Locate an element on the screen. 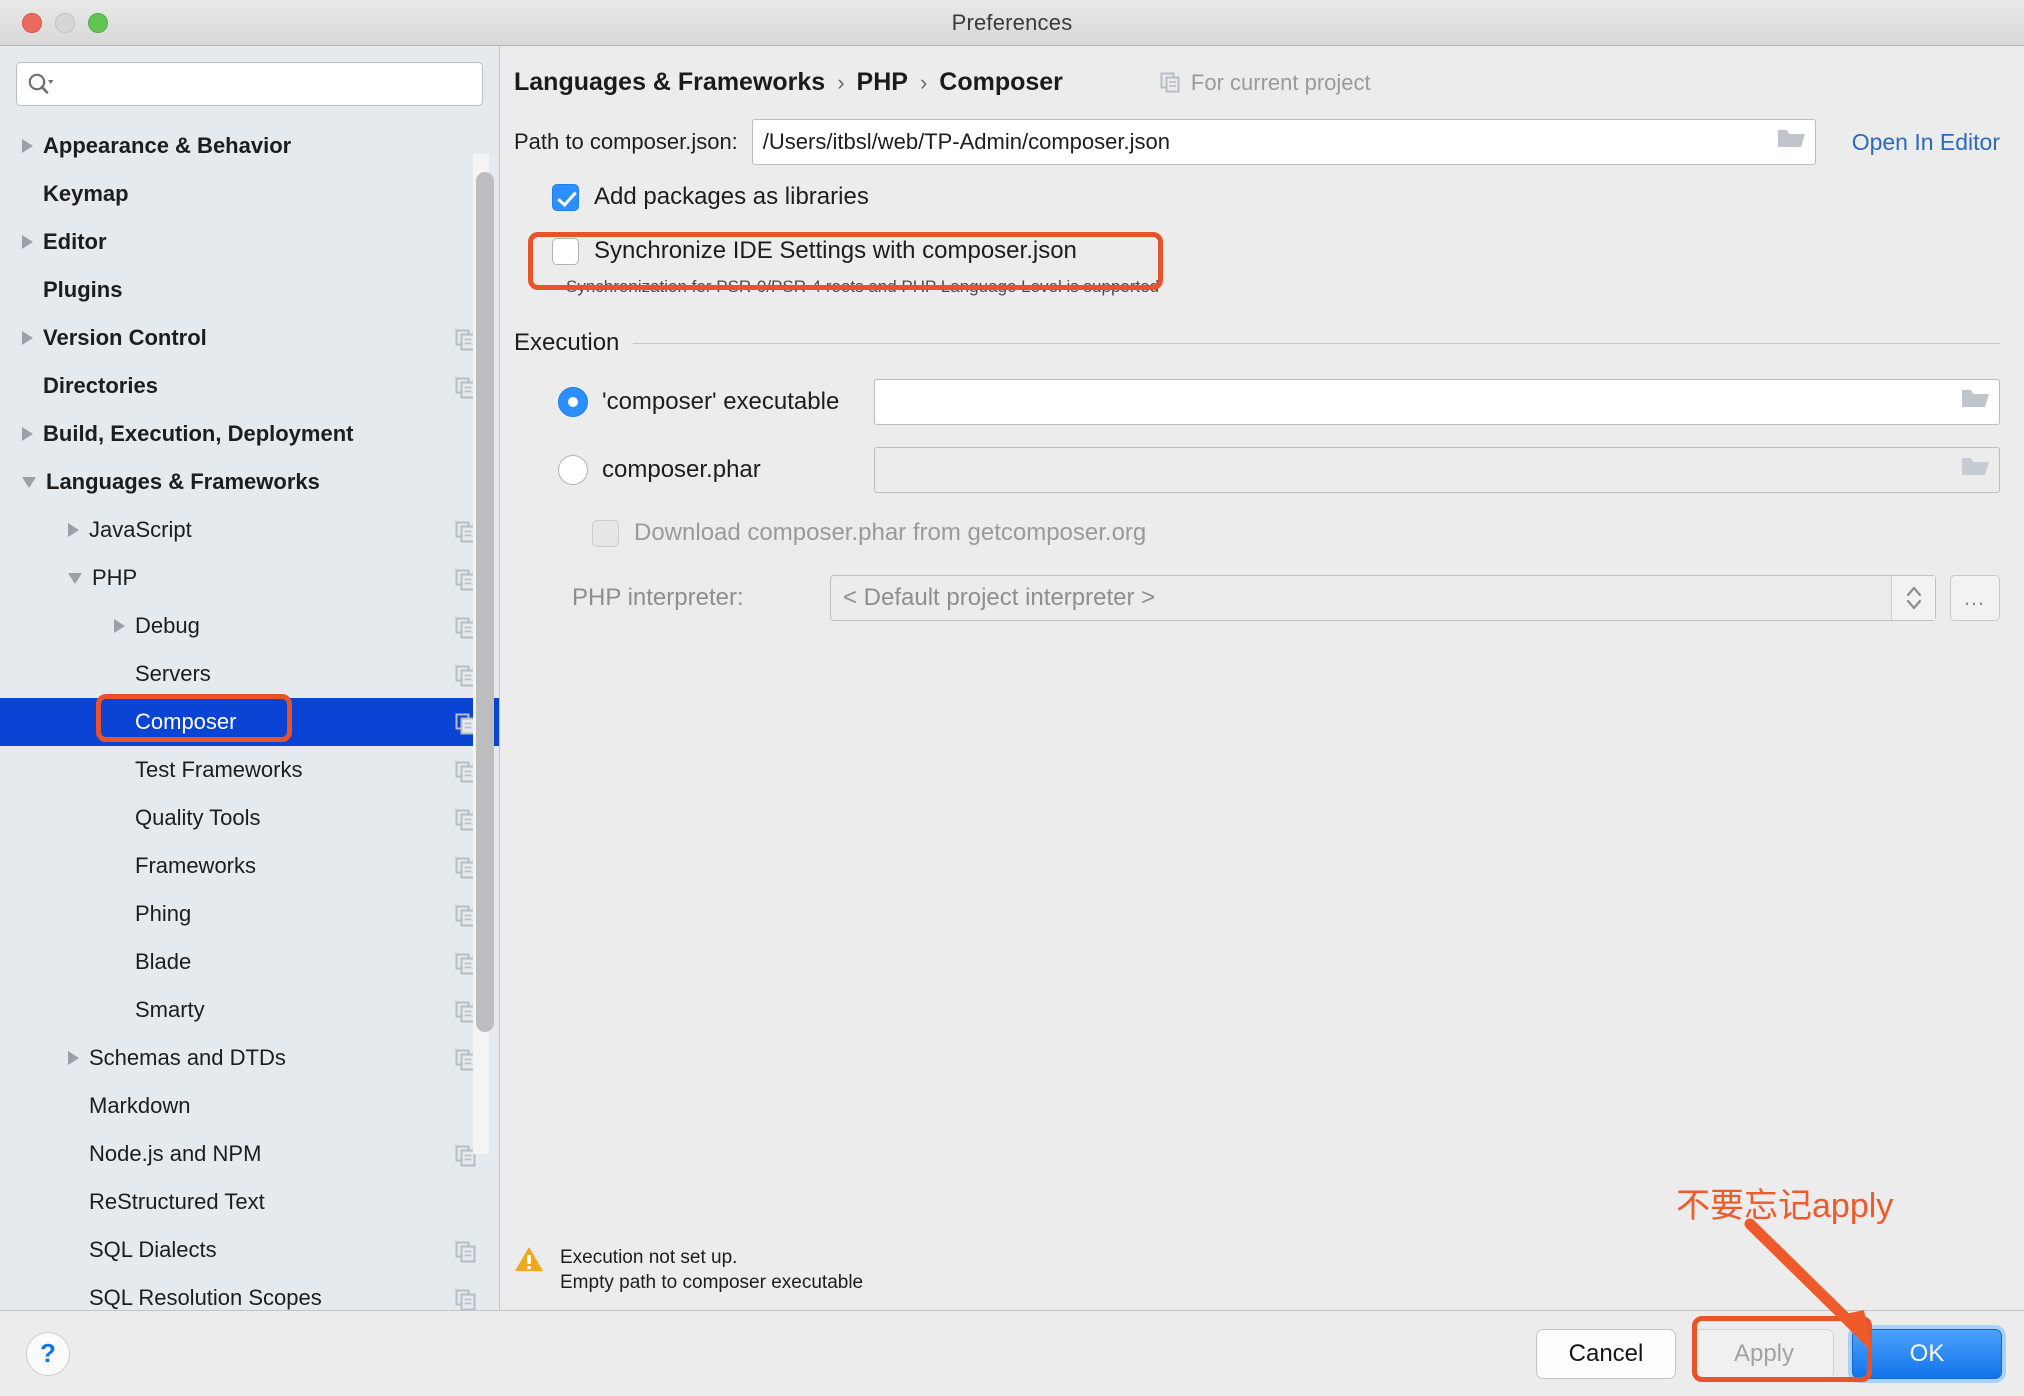  sidebar-item-editor: Editor is located at coordinates (249, 242).